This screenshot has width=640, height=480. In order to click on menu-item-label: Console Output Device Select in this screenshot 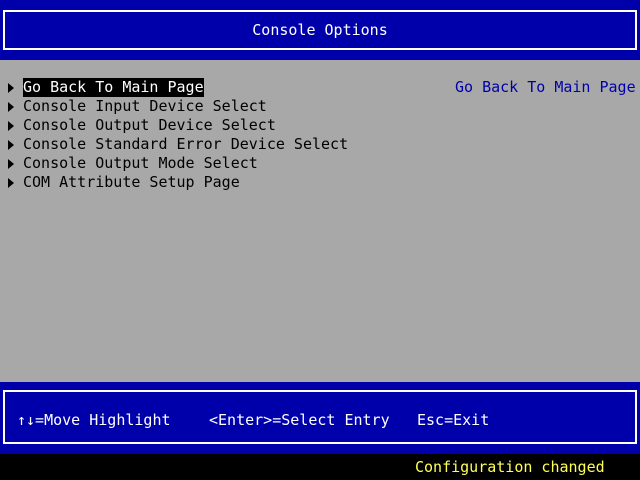, I will do `click(149, 125)`.